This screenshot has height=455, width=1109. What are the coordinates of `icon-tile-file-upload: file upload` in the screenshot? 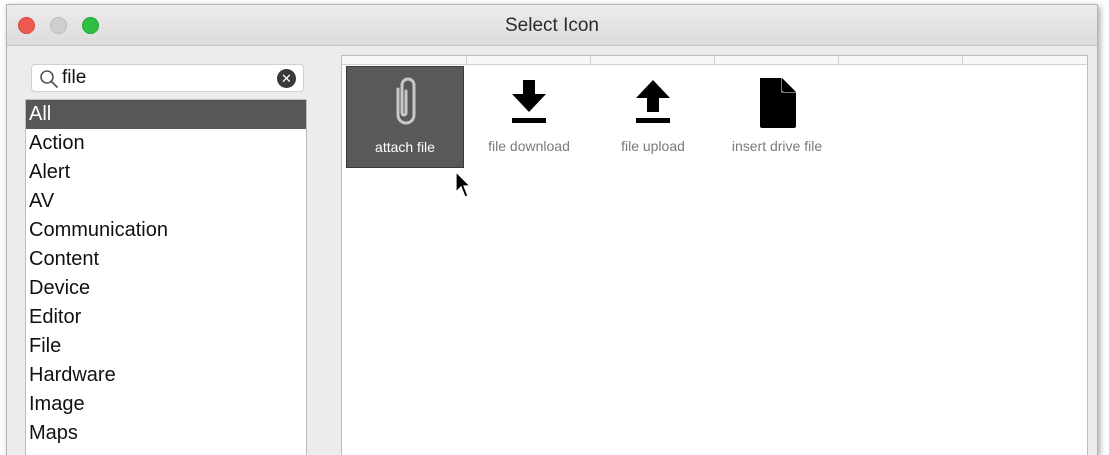 It's located at (653, 117).